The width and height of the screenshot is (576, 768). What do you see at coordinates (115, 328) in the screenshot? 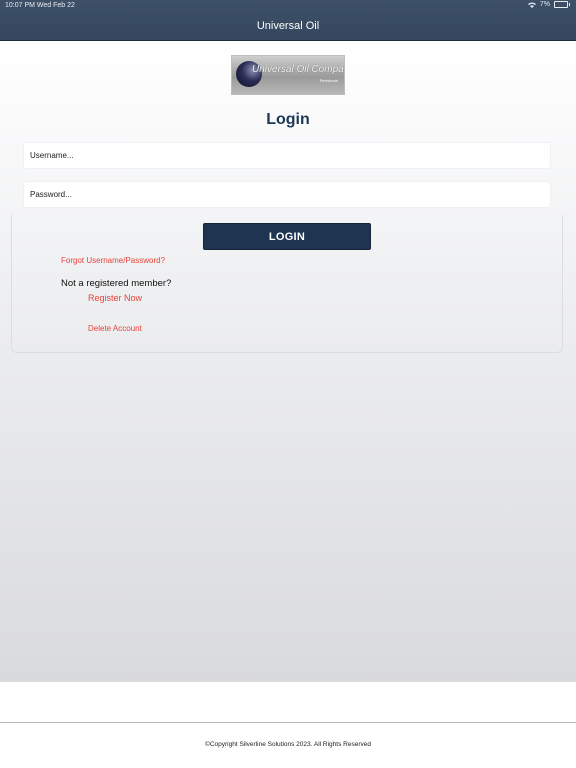
I see `delete-account-link: Delete Account` at bounding box center [115, 328].